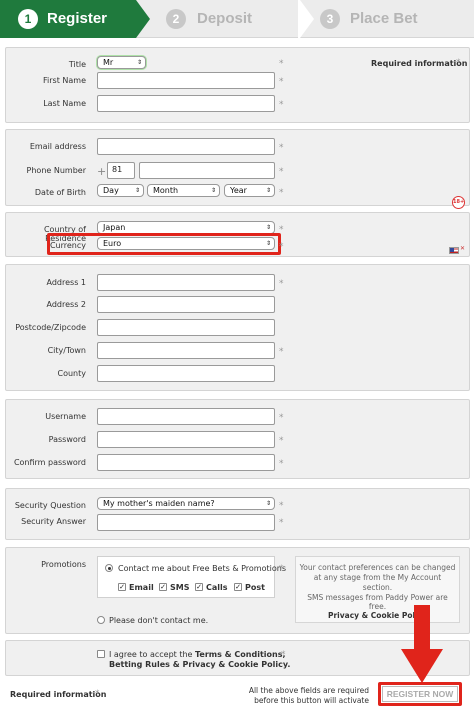  What do you see at coordinates (186, 80) in the screenshot?
I see `first-name-input` at bounding box center [186, 80].